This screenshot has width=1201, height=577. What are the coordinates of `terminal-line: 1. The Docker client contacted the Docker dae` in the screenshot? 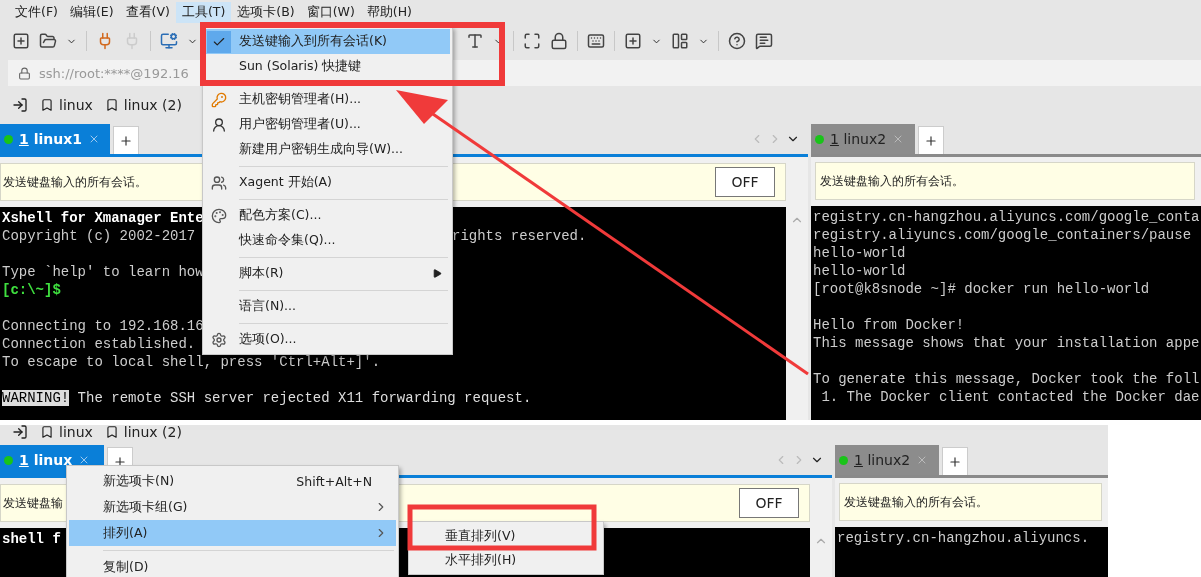 It's located at (1010, 397).